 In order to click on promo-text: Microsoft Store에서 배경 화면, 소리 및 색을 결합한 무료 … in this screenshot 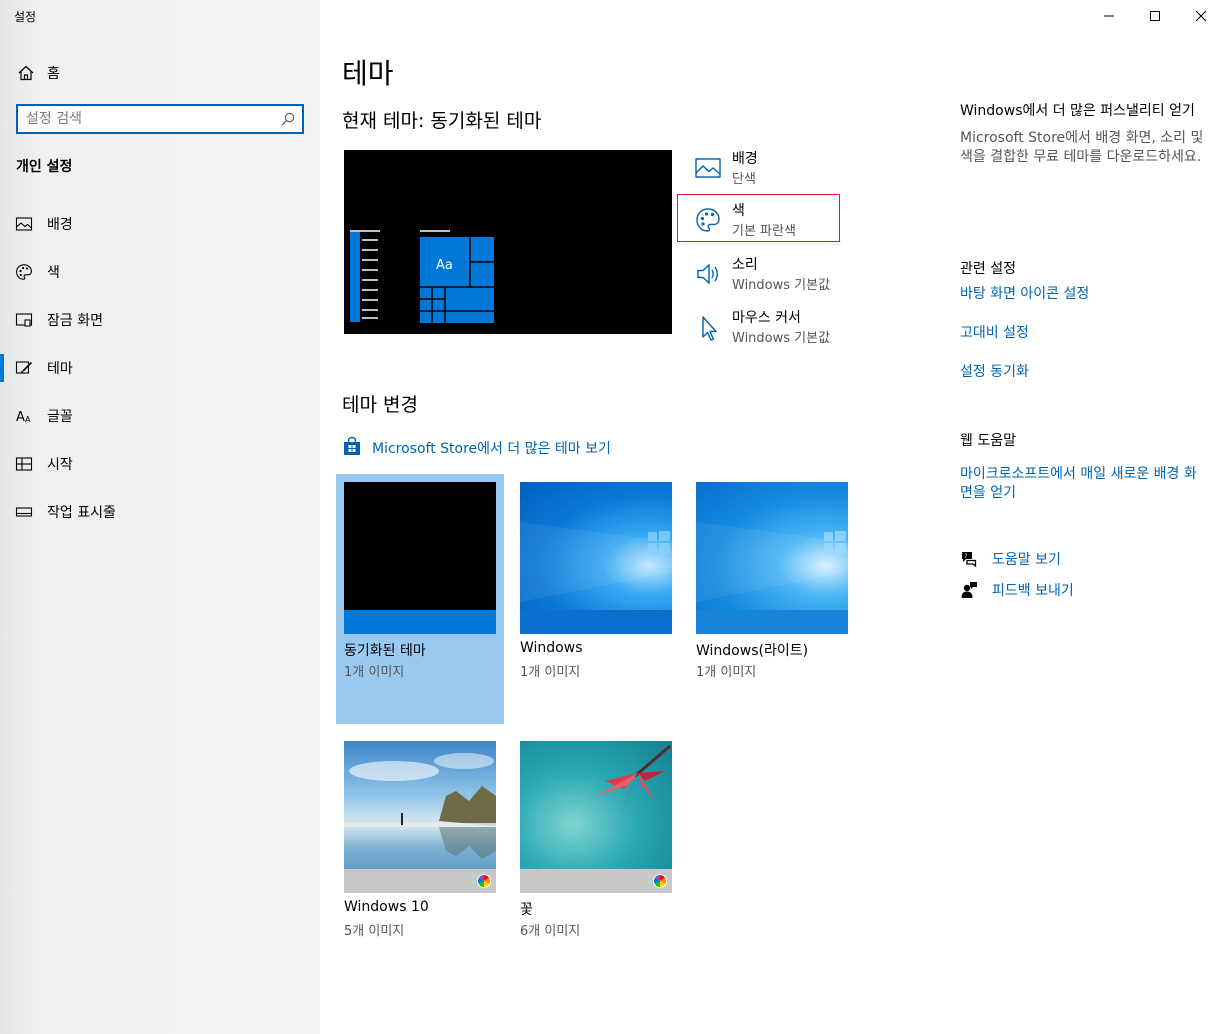, I will do `click(1082, 147)`.